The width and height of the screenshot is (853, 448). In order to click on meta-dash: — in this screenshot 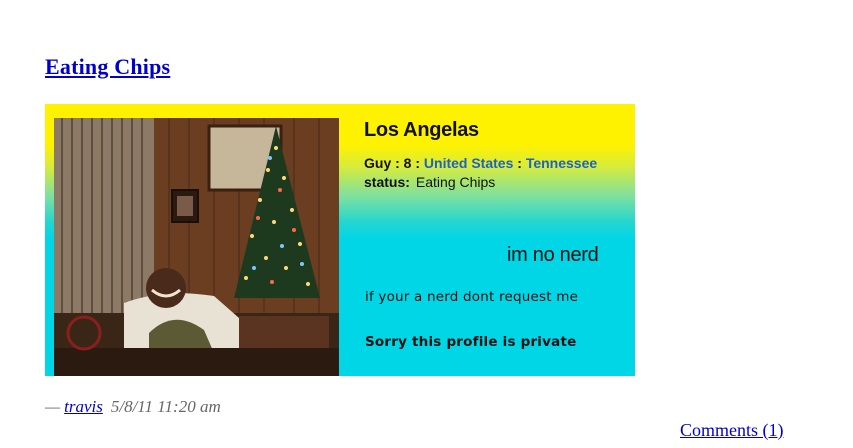, I will do `click(53, 406)`.